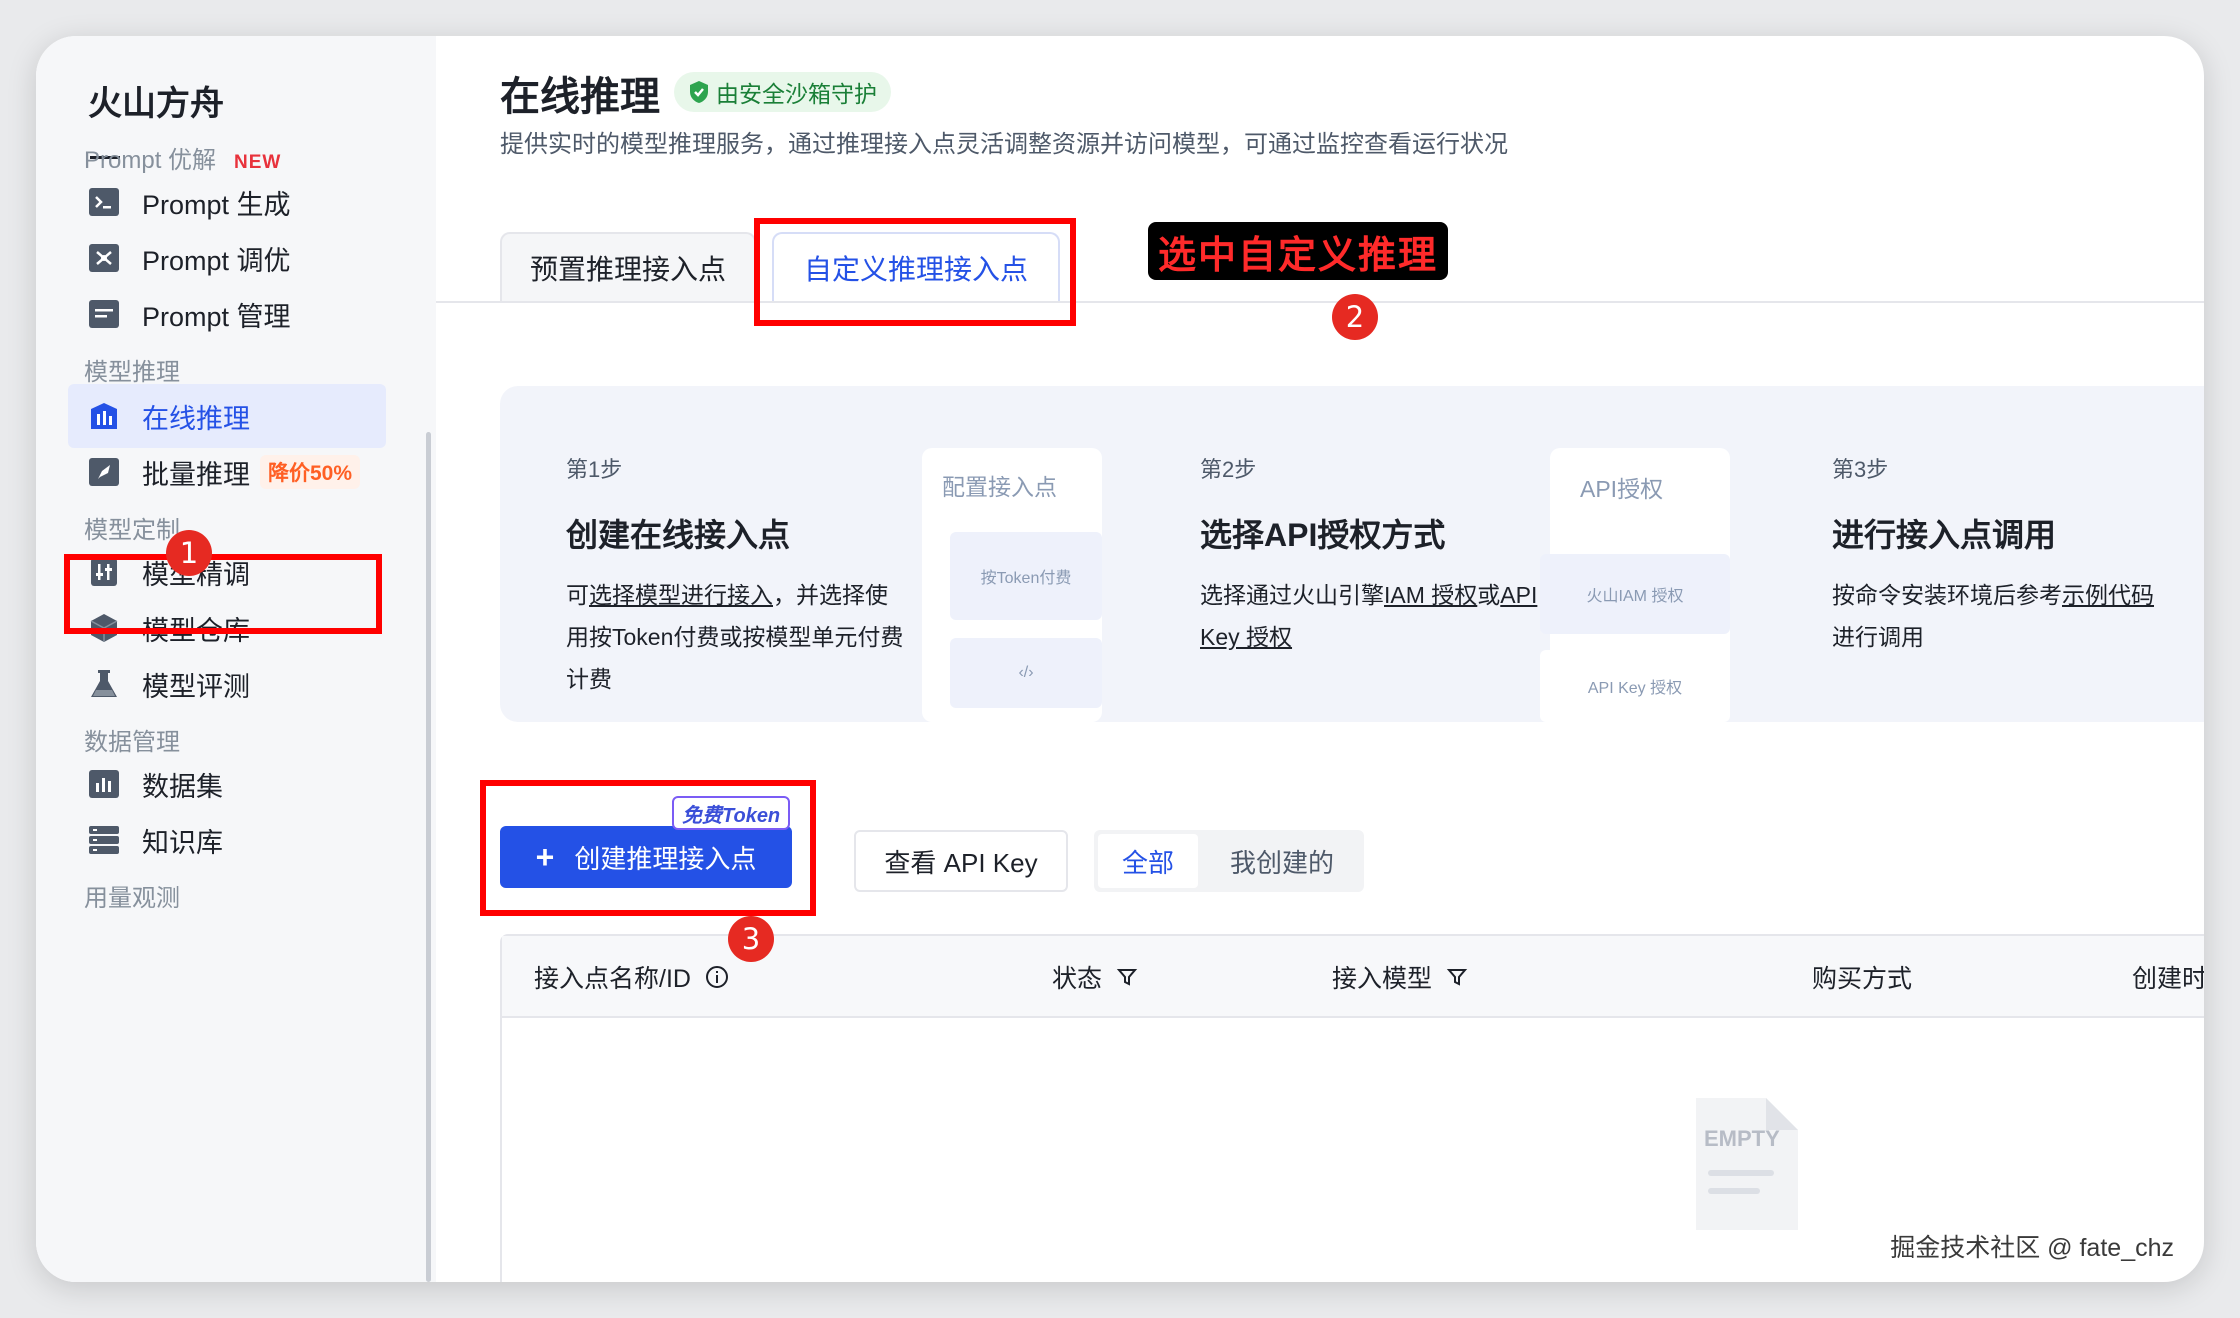  What do you see at coordinates (736, 637) in the screenshot?
I see `step-description: 可选择模型进行接入，并选择使用按Token付费或按模型单元付费计费` at bounding box center [736, 637].